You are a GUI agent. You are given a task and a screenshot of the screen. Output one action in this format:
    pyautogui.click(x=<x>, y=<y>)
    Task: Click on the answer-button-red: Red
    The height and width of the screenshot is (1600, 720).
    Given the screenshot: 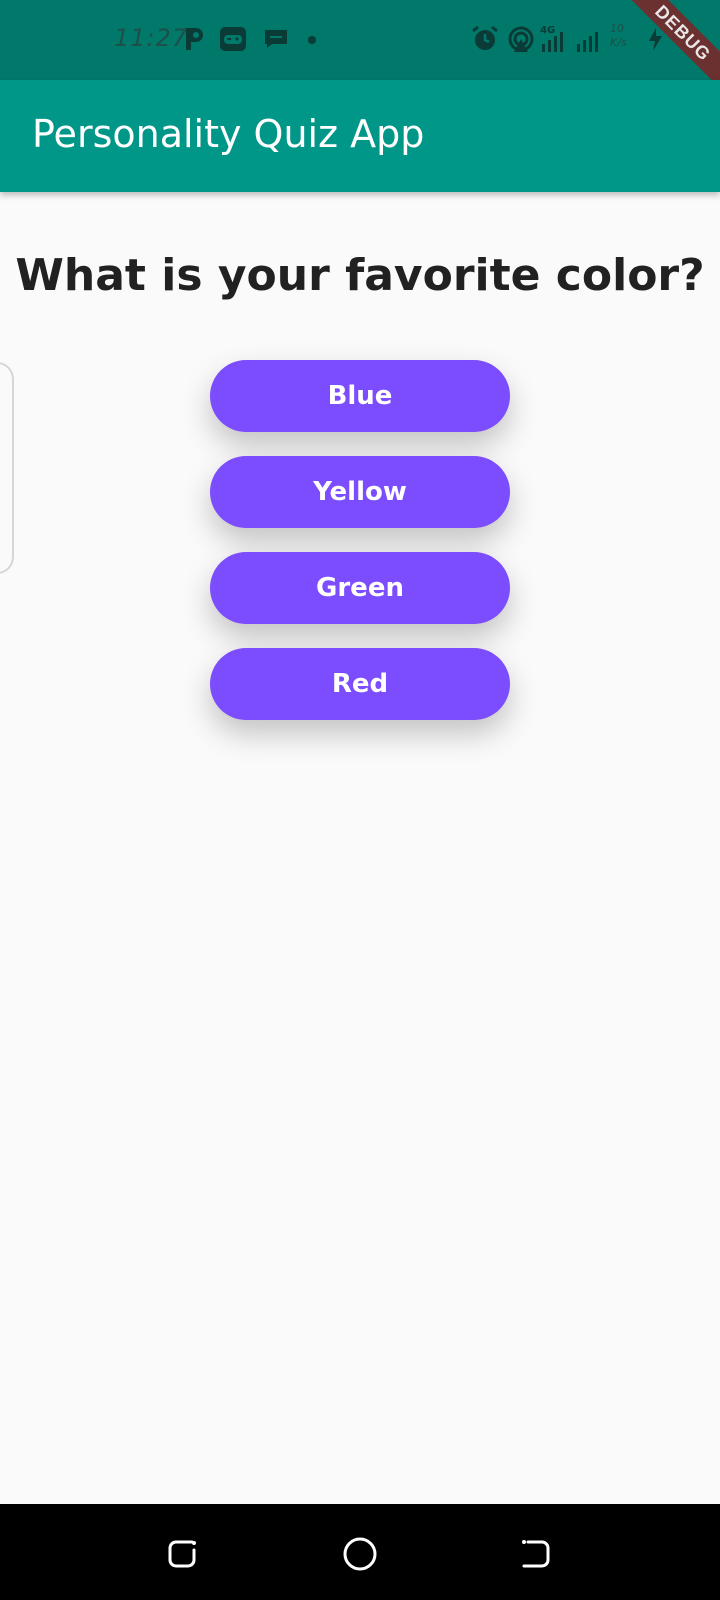 What is the action you would take?
    pyautogui.click(x=360, y=684)
    